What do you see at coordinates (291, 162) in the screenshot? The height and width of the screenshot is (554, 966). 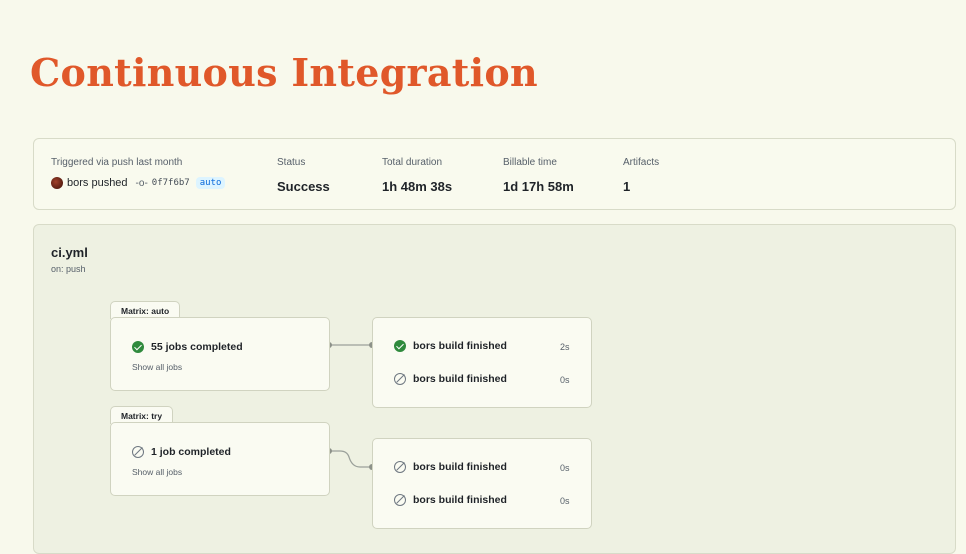 I see `status-label: Status` at bounding box center [291, 162].